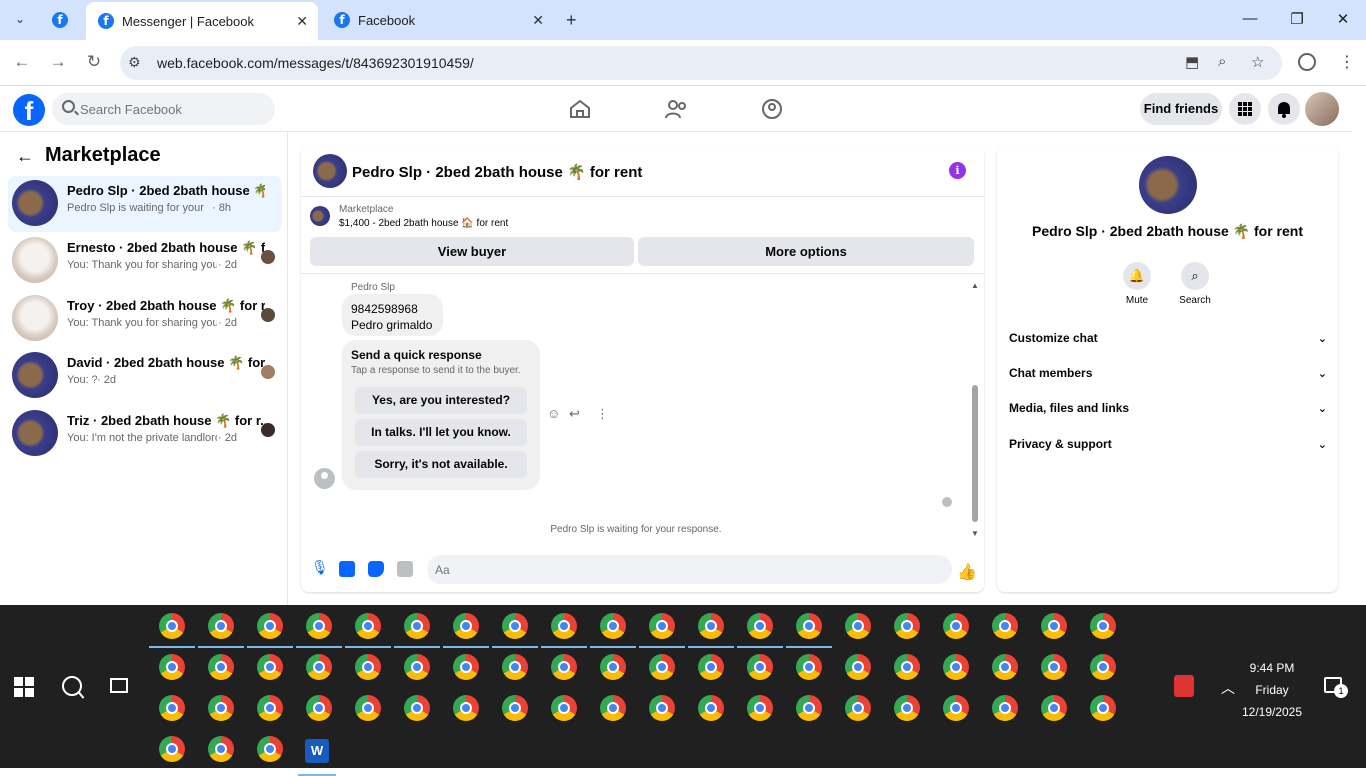 The width and height of the screenshot is (1366, 776). What do you see at coordinates (1297, 19) in the screenshot?
I see `restore-icon: ❐` at bounding box center [1297, 19].